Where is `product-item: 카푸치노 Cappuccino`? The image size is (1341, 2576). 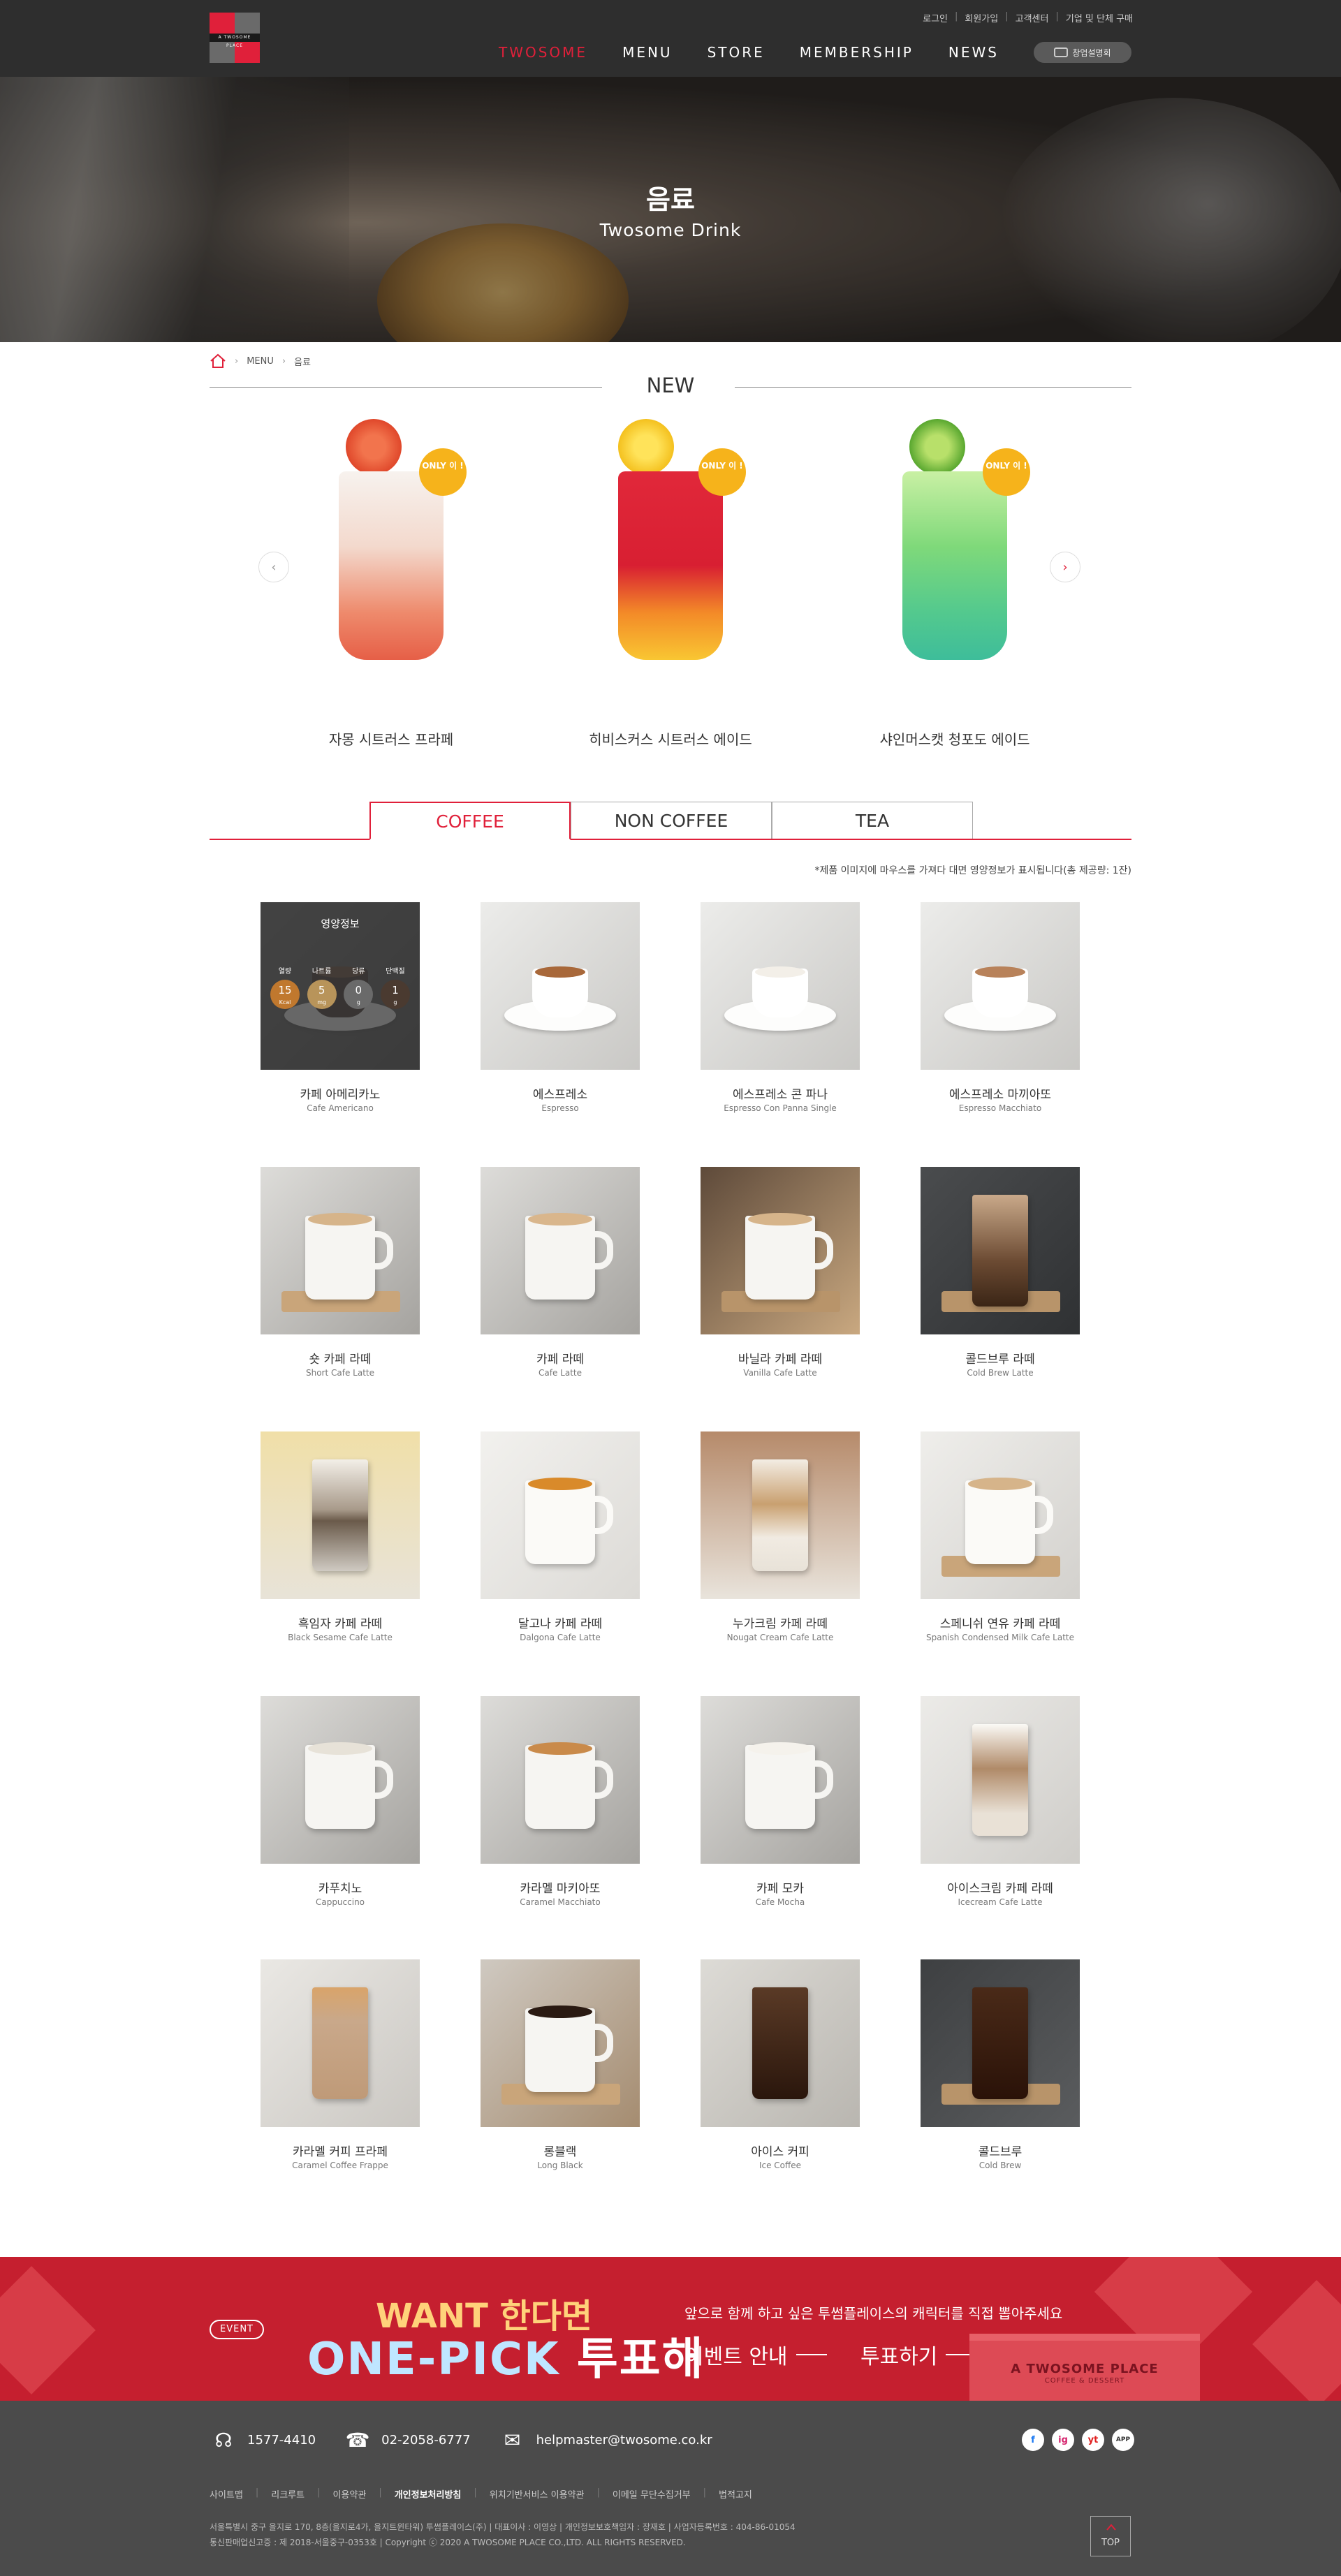 product-item: 카푸치노 Cappuccino is located at coordinates (341, 1808).